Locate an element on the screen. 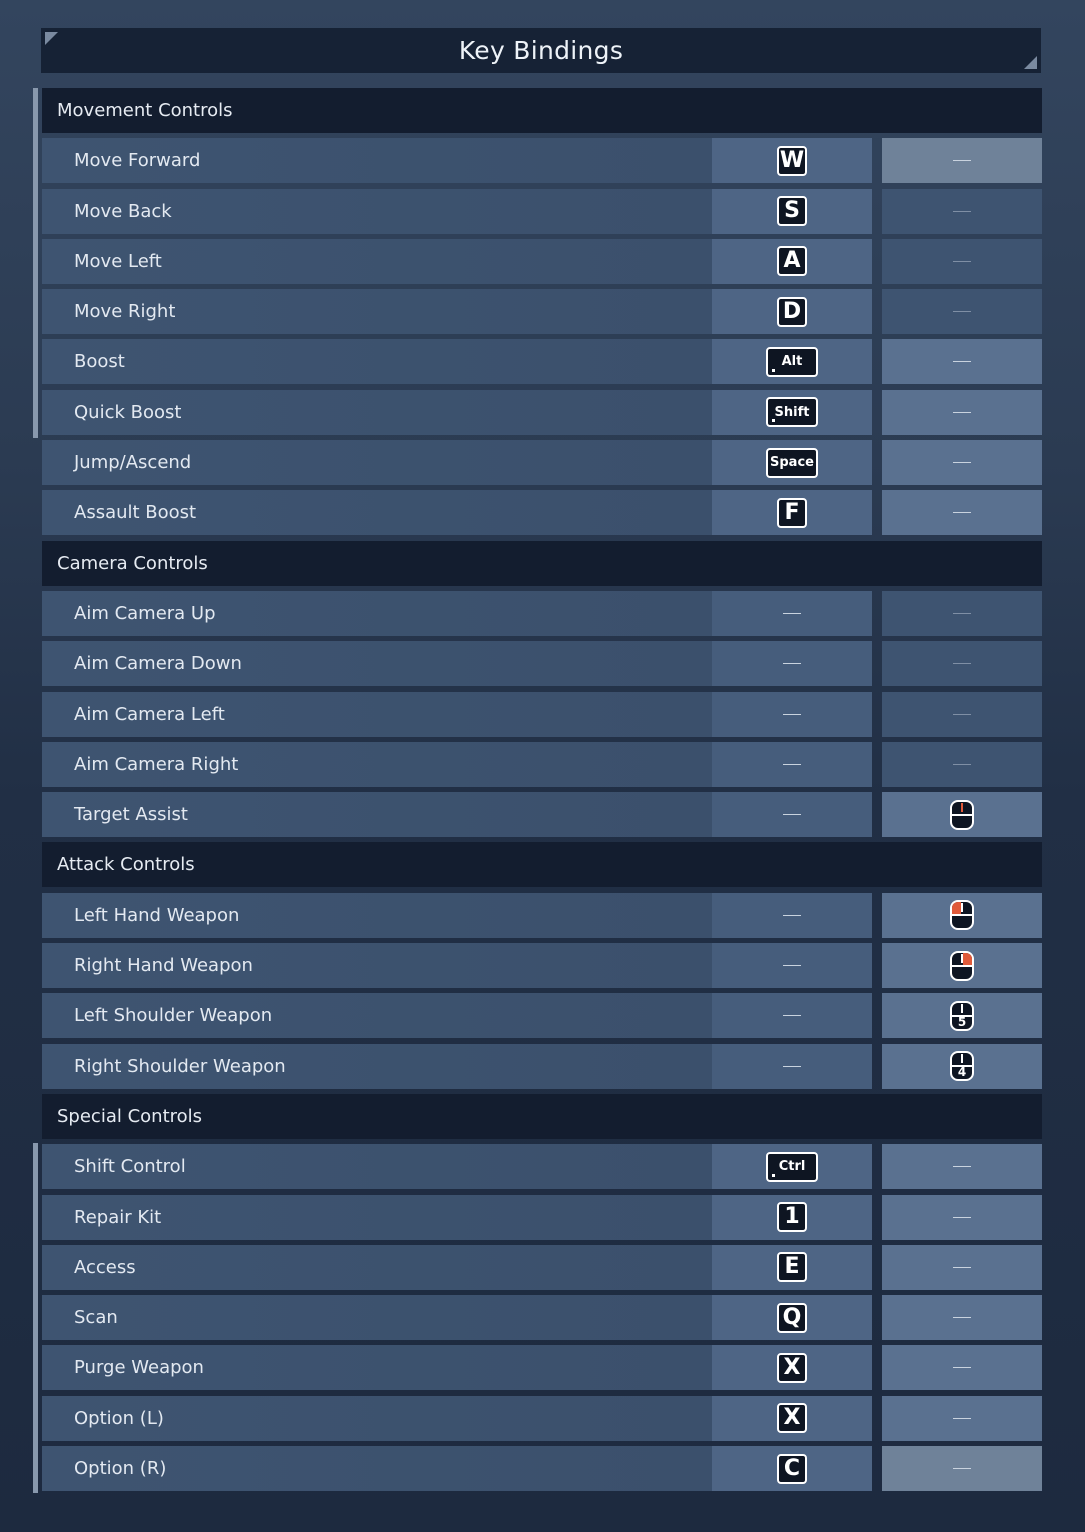 The width and height of the screenshot is (1085, 1532). primary-key-slot: 1 is located at coordinates (792, 1217).